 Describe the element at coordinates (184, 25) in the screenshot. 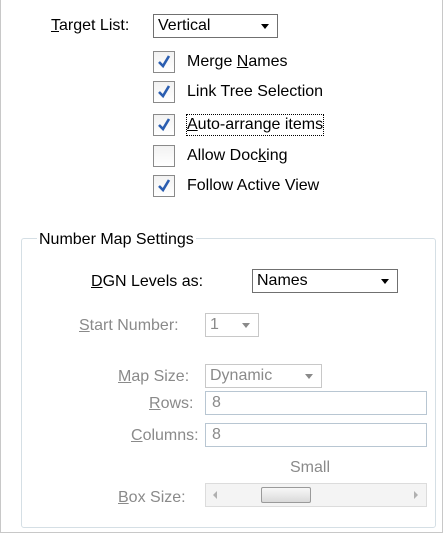

I see `target-list-value: Vertical` at that location.